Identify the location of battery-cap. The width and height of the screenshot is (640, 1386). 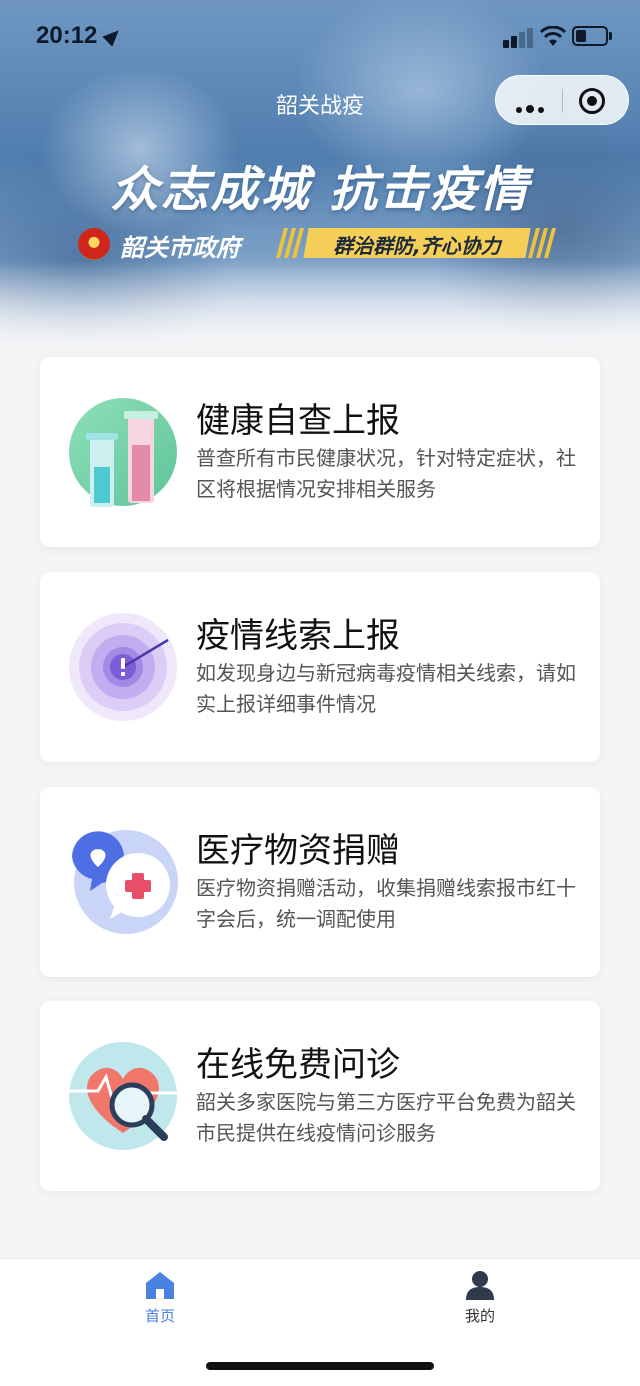
(610, 36).